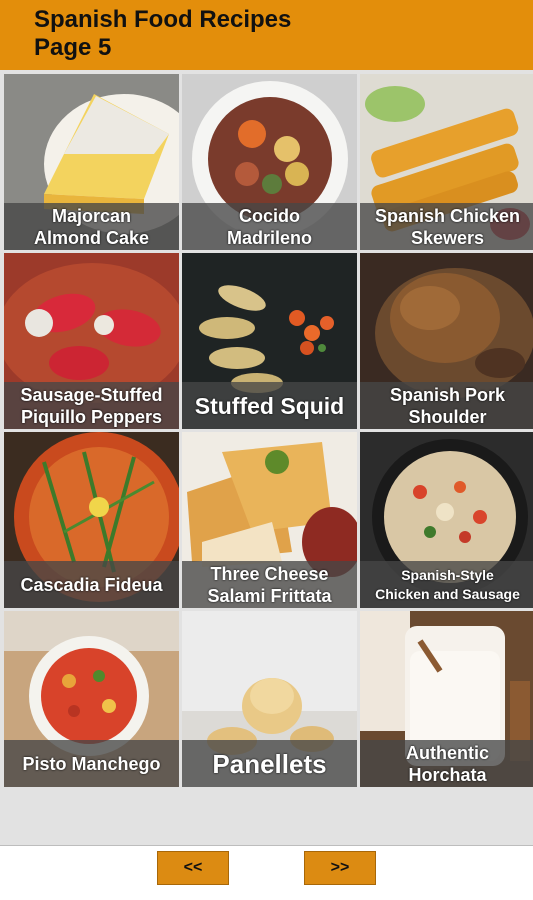 The width and height of the screenshot is (533, 900). What do you see at coordinates (91, 341) in the screenshot?
I see `recipe-tile-sausage-stuffed-piquillo-peppers: Sausage-Stuffed Piquillo Peppers` at bounding box center [91, 341].